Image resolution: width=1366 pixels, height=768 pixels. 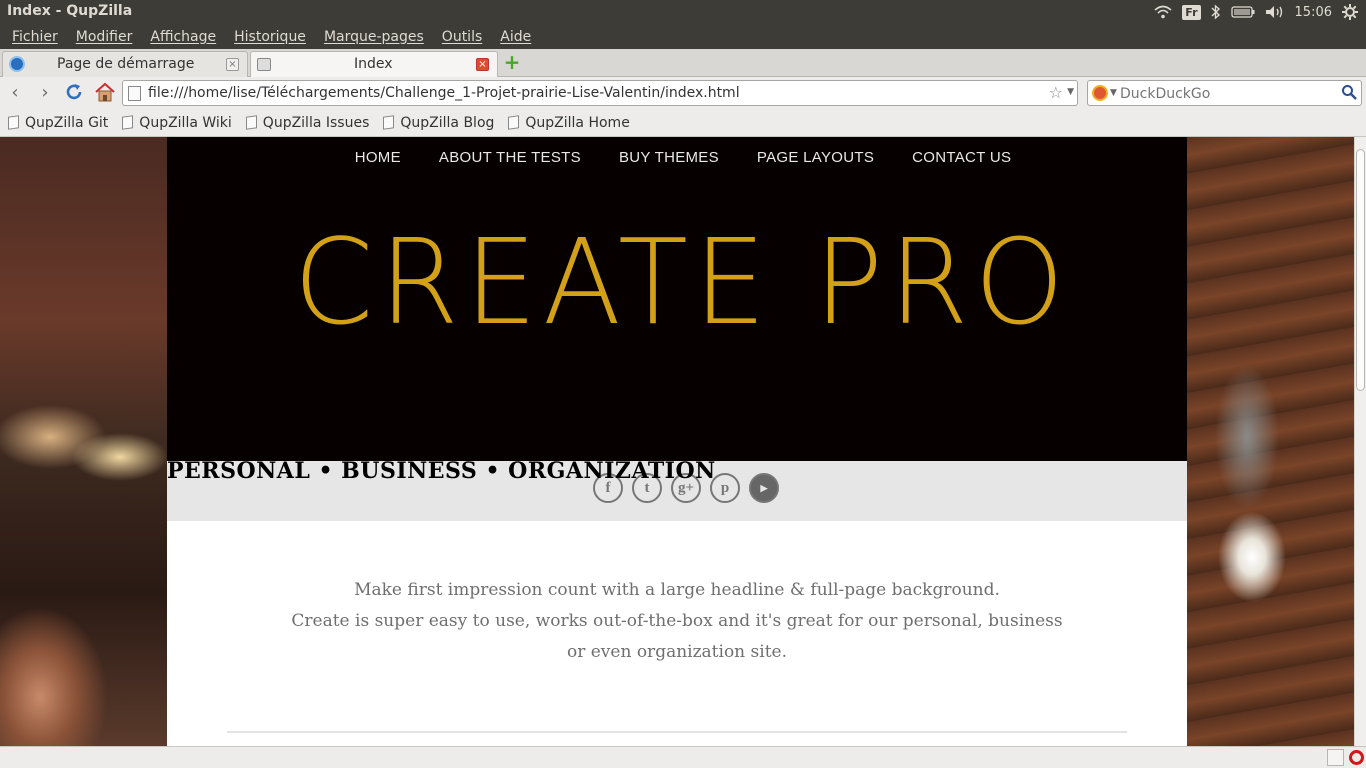 What do you see at coordinates (35, 37) in the screenshot?
I see `menu-fichier: Fichier` at bounding box center [35, 37].